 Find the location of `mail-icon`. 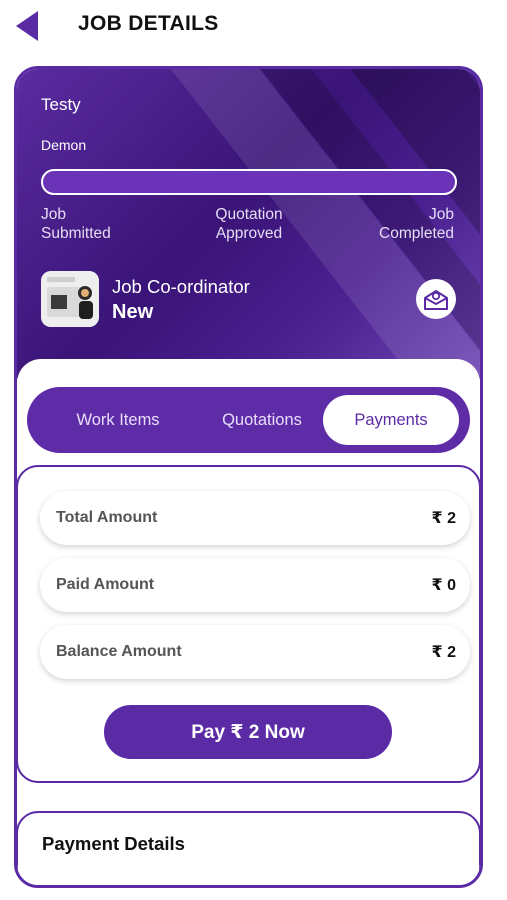

mail-icon is located at coordinates (436, 300).